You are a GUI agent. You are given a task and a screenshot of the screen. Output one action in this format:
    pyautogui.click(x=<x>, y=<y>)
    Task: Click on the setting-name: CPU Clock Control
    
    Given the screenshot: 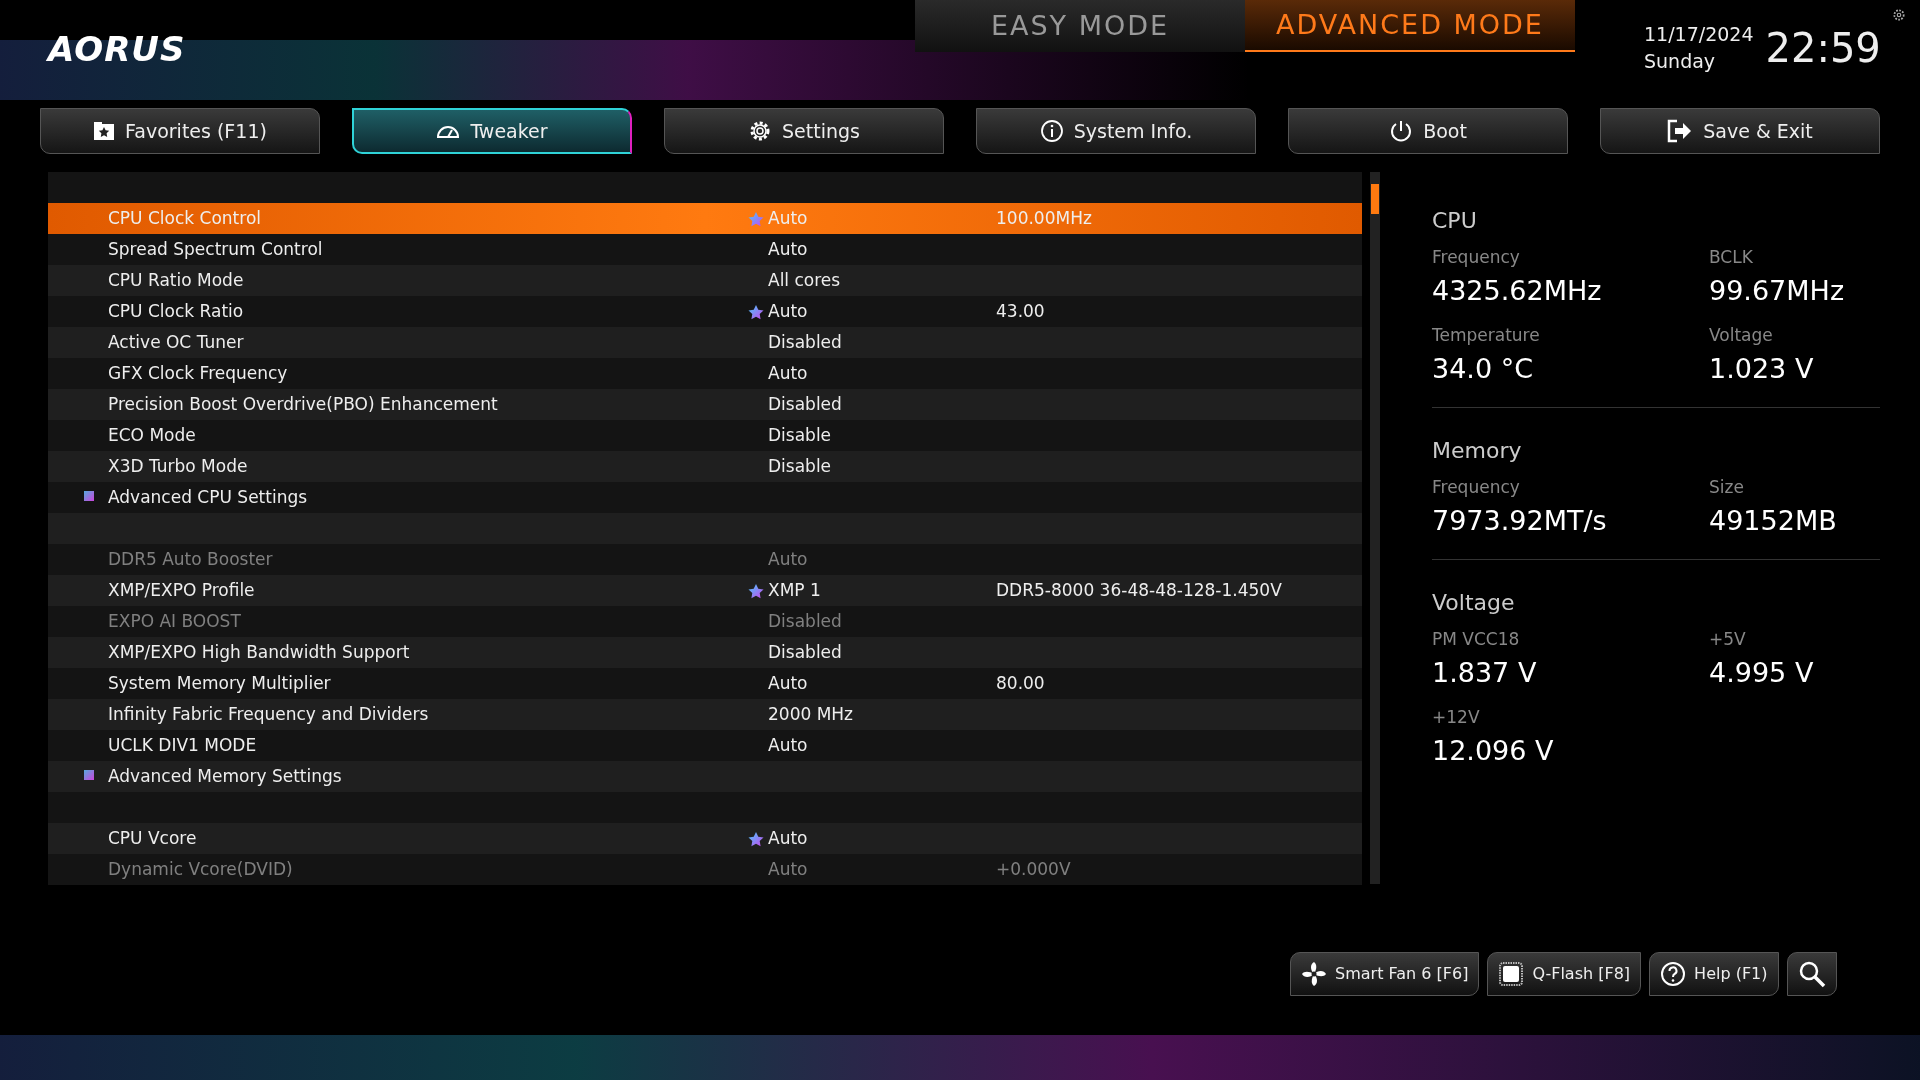 What is the action you would take?
    pyautogui.click(x=185, y=218)
    